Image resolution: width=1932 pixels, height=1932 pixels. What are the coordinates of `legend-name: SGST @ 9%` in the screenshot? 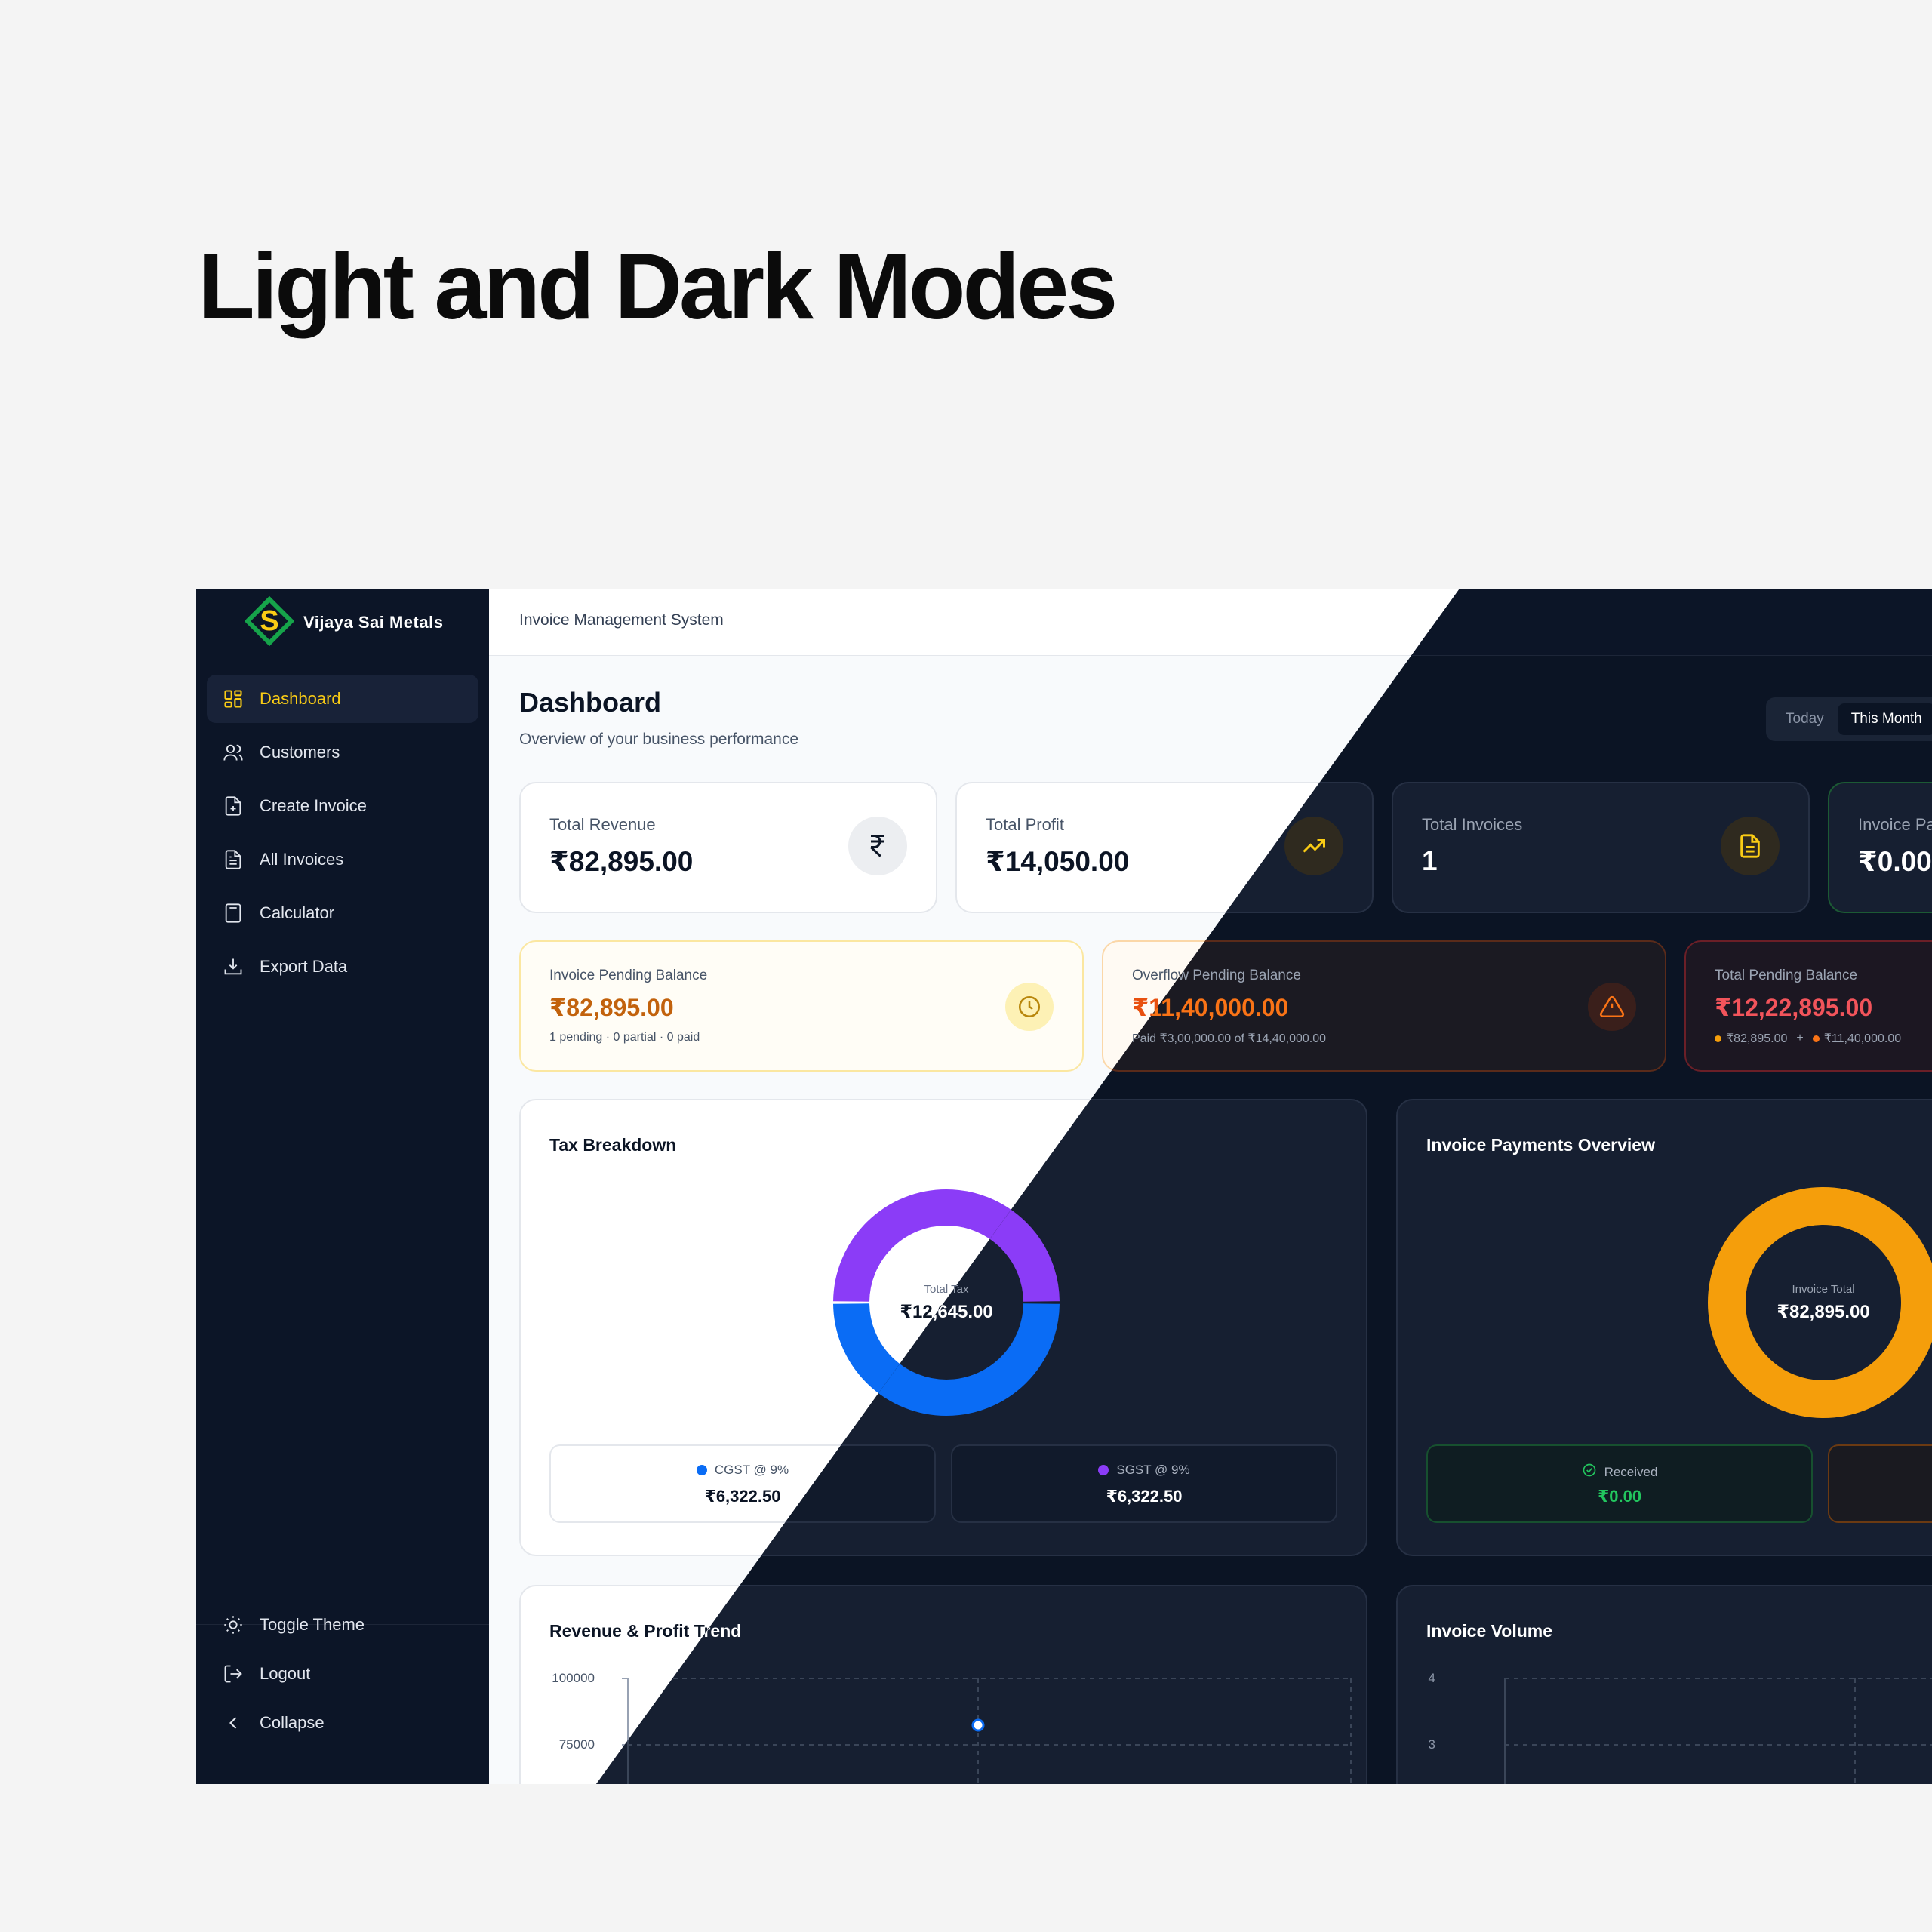 It's located at (1153, 1470).